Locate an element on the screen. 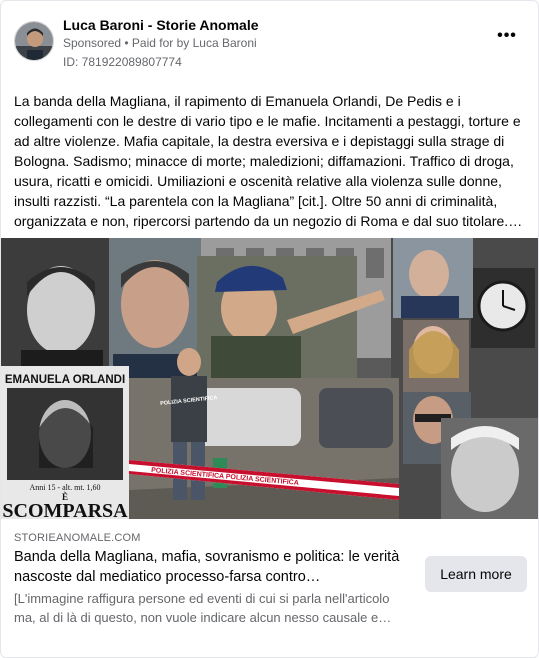 The width and height of the screenshot is (539, 658). poster-missing: SCOMPARSA is located at coordinates (65, 509).